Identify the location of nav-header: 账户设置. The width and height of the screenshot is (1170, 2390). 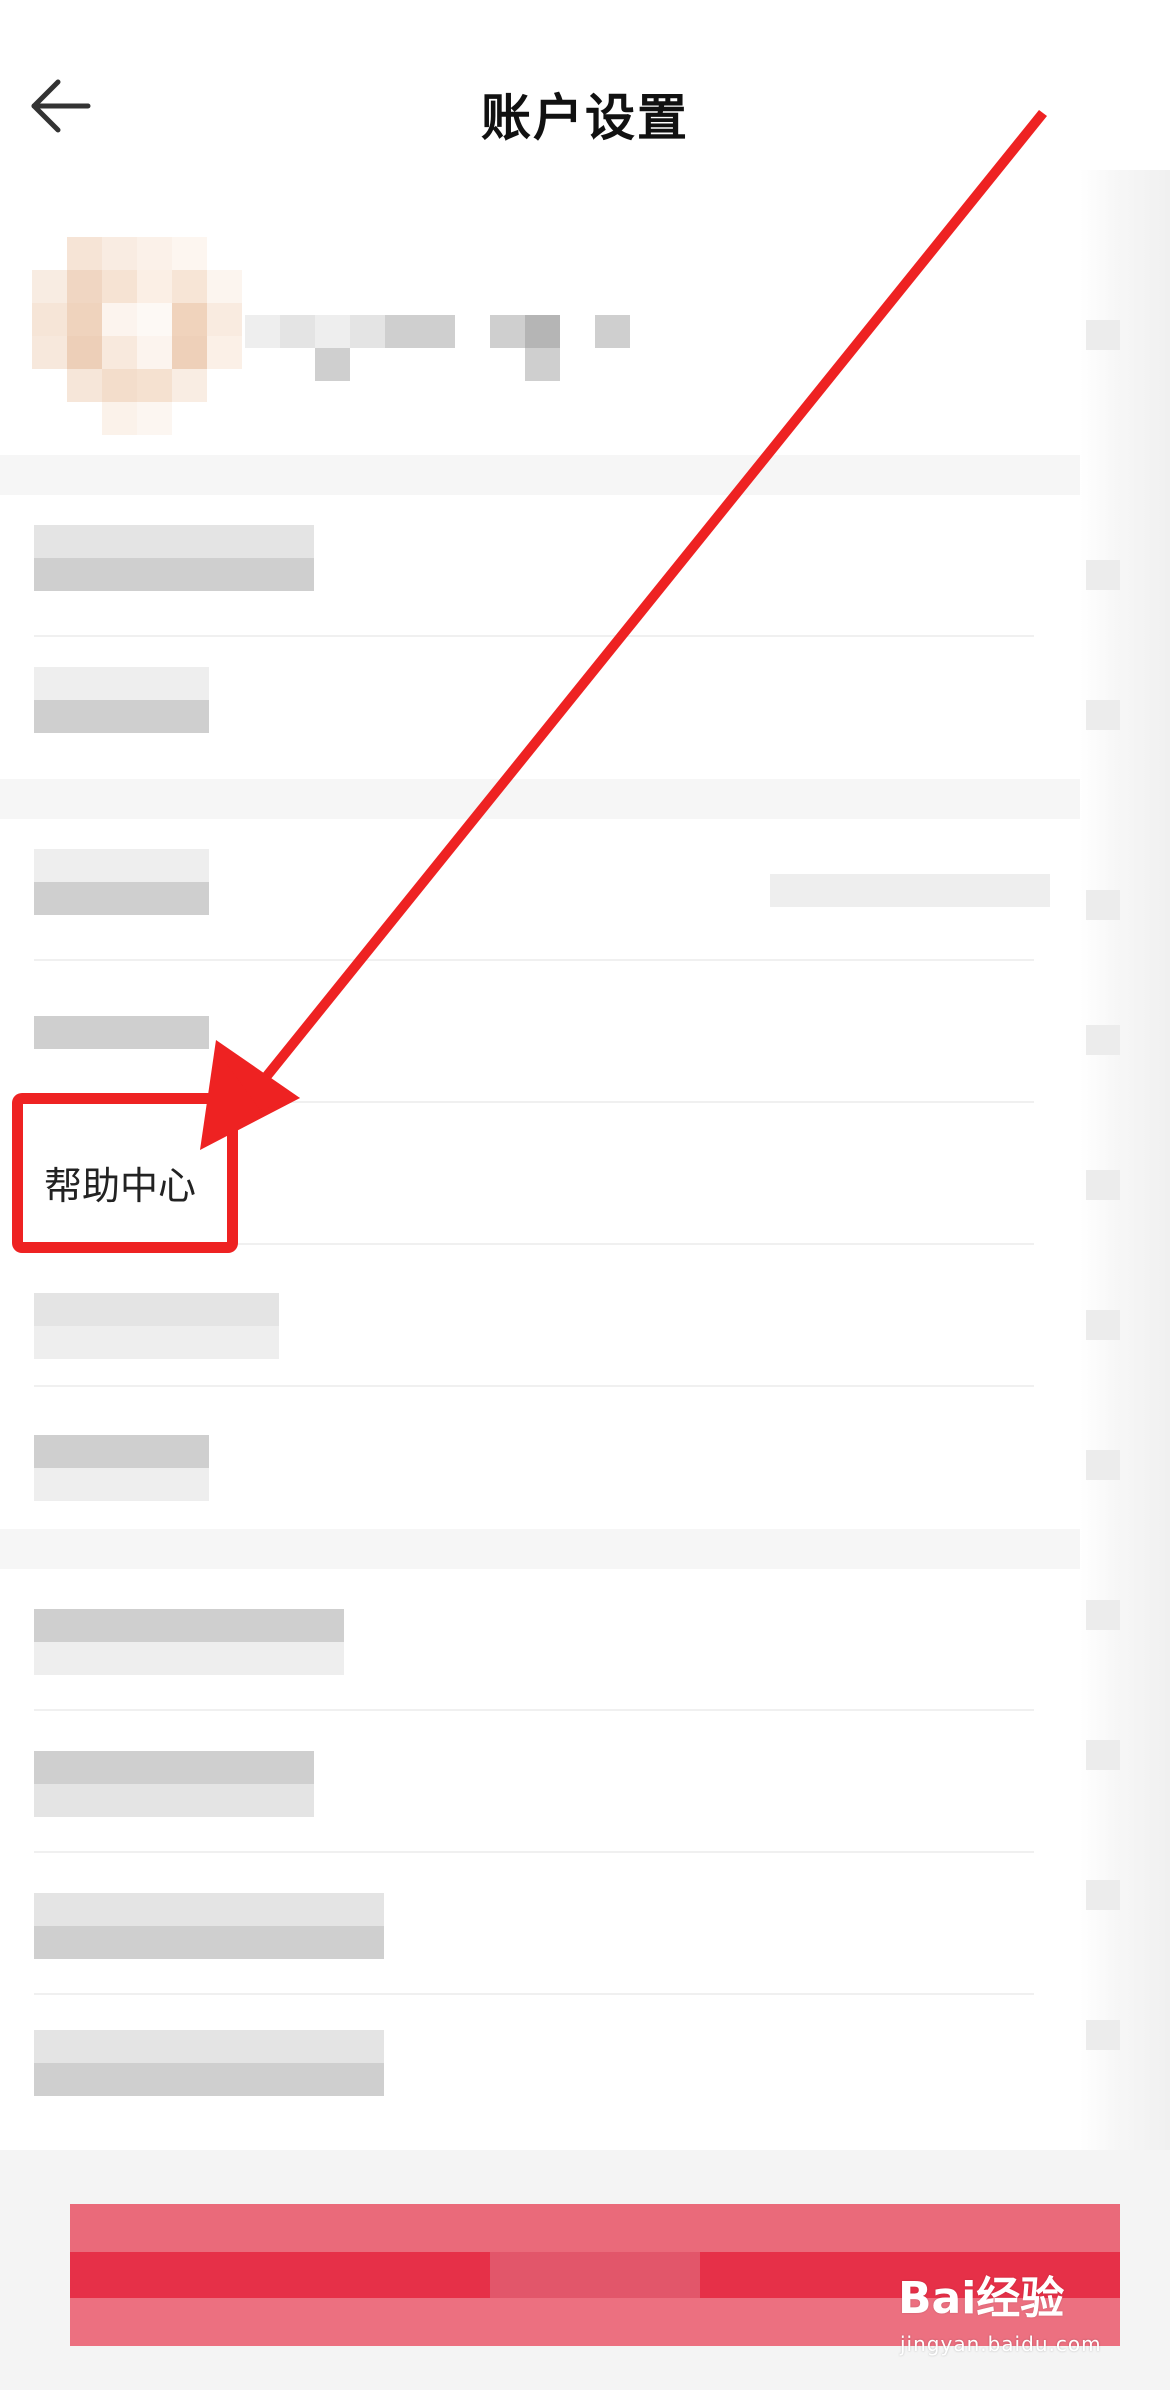
(585, 107).